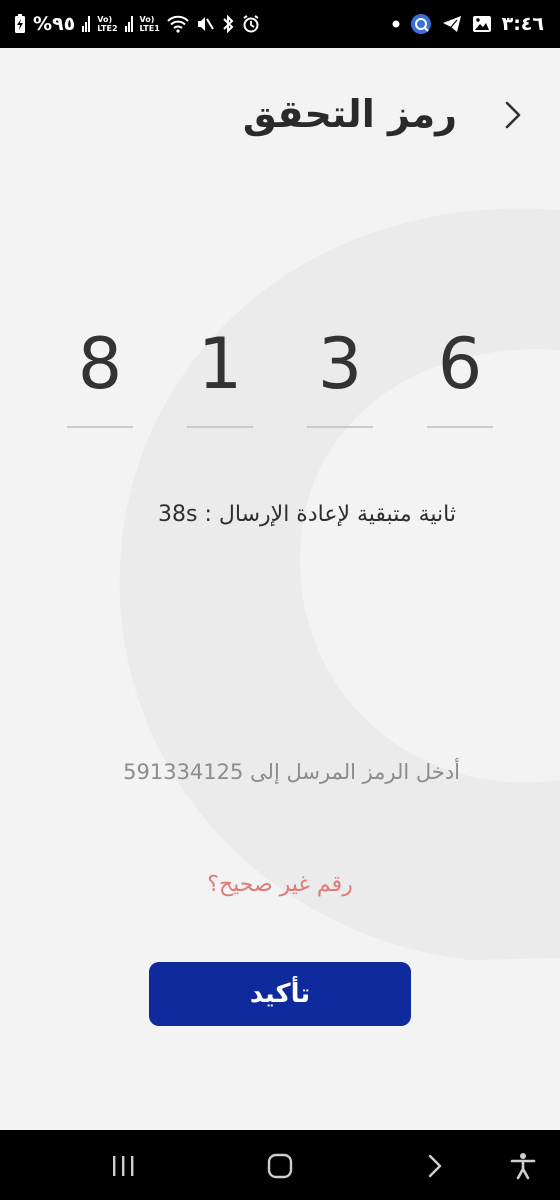 Image resolution: width=560 pixels, height=1200 pixels. What do you see at coordinates (421, 24) in the screenshot?
I see `app-notification-icon` at bounding box center [421, 24].